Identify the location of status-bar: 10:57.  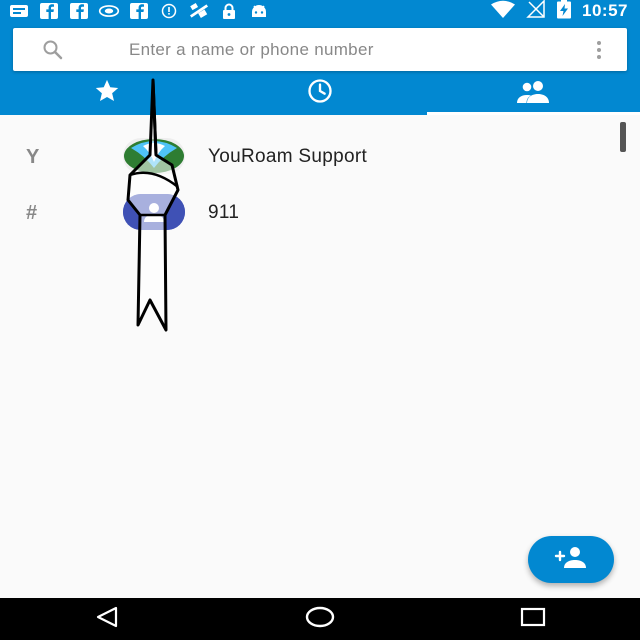
(320, 11).